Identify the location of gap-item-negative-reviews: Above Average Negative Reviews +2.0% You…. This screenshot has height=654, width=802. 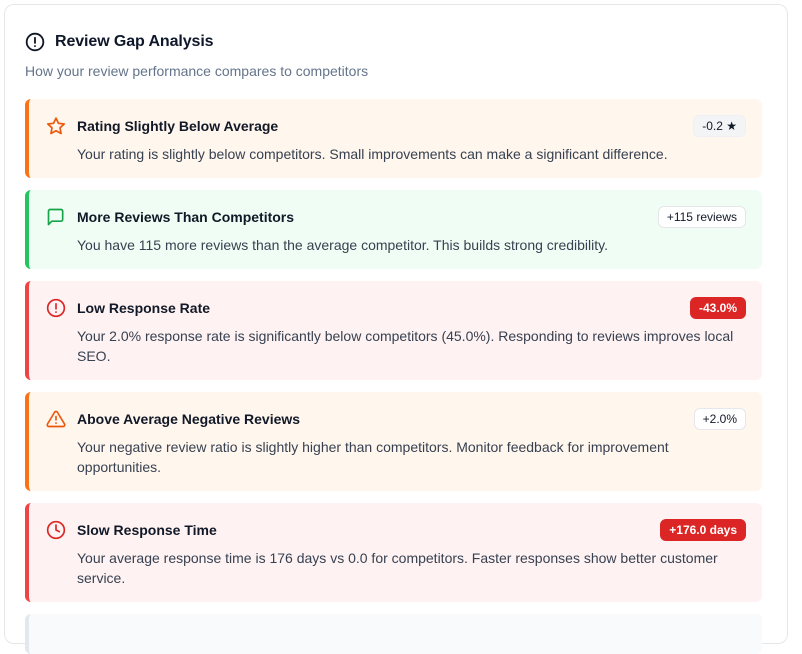
(393, 441).